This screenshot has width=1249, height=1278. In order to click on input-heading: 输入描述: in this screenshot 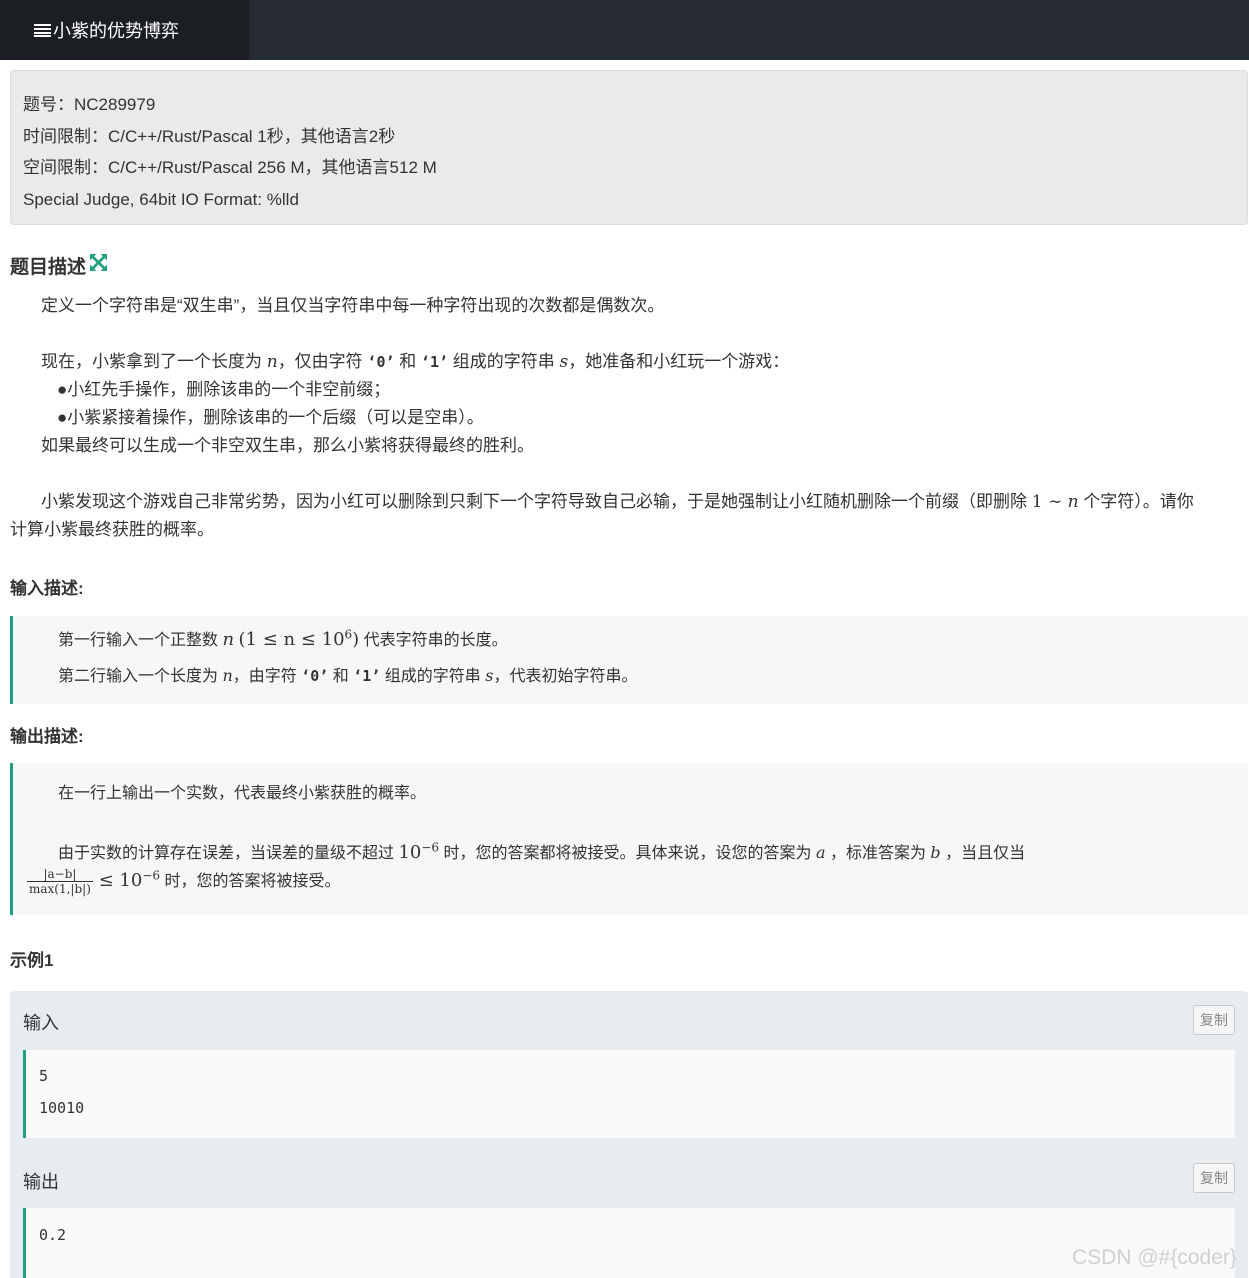, I will do `click(47, 588)`.